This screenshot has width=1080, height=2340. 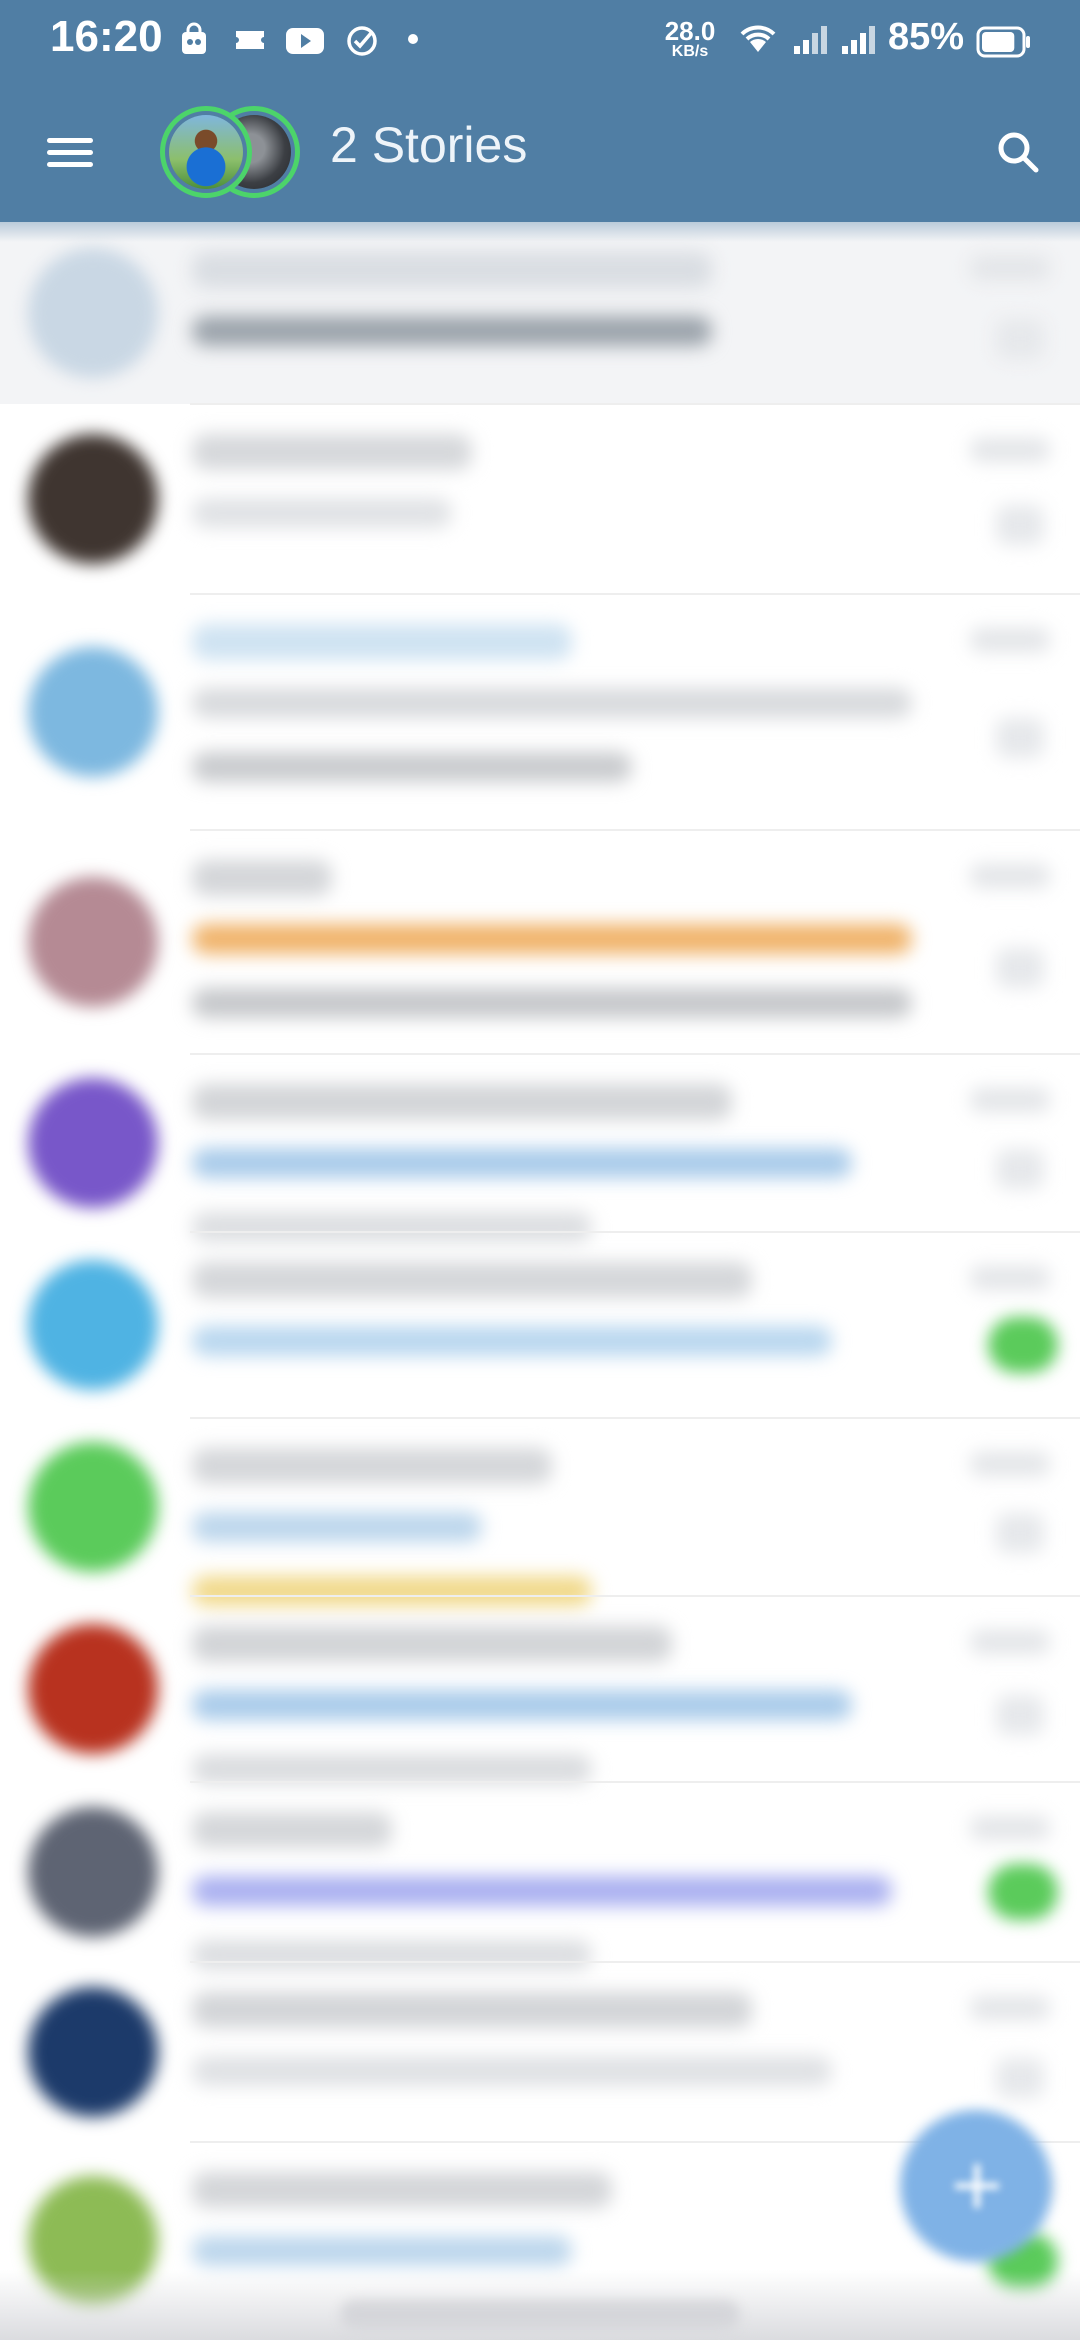 I want to click on shopping-bag-icon, so click(x=194, y=38).